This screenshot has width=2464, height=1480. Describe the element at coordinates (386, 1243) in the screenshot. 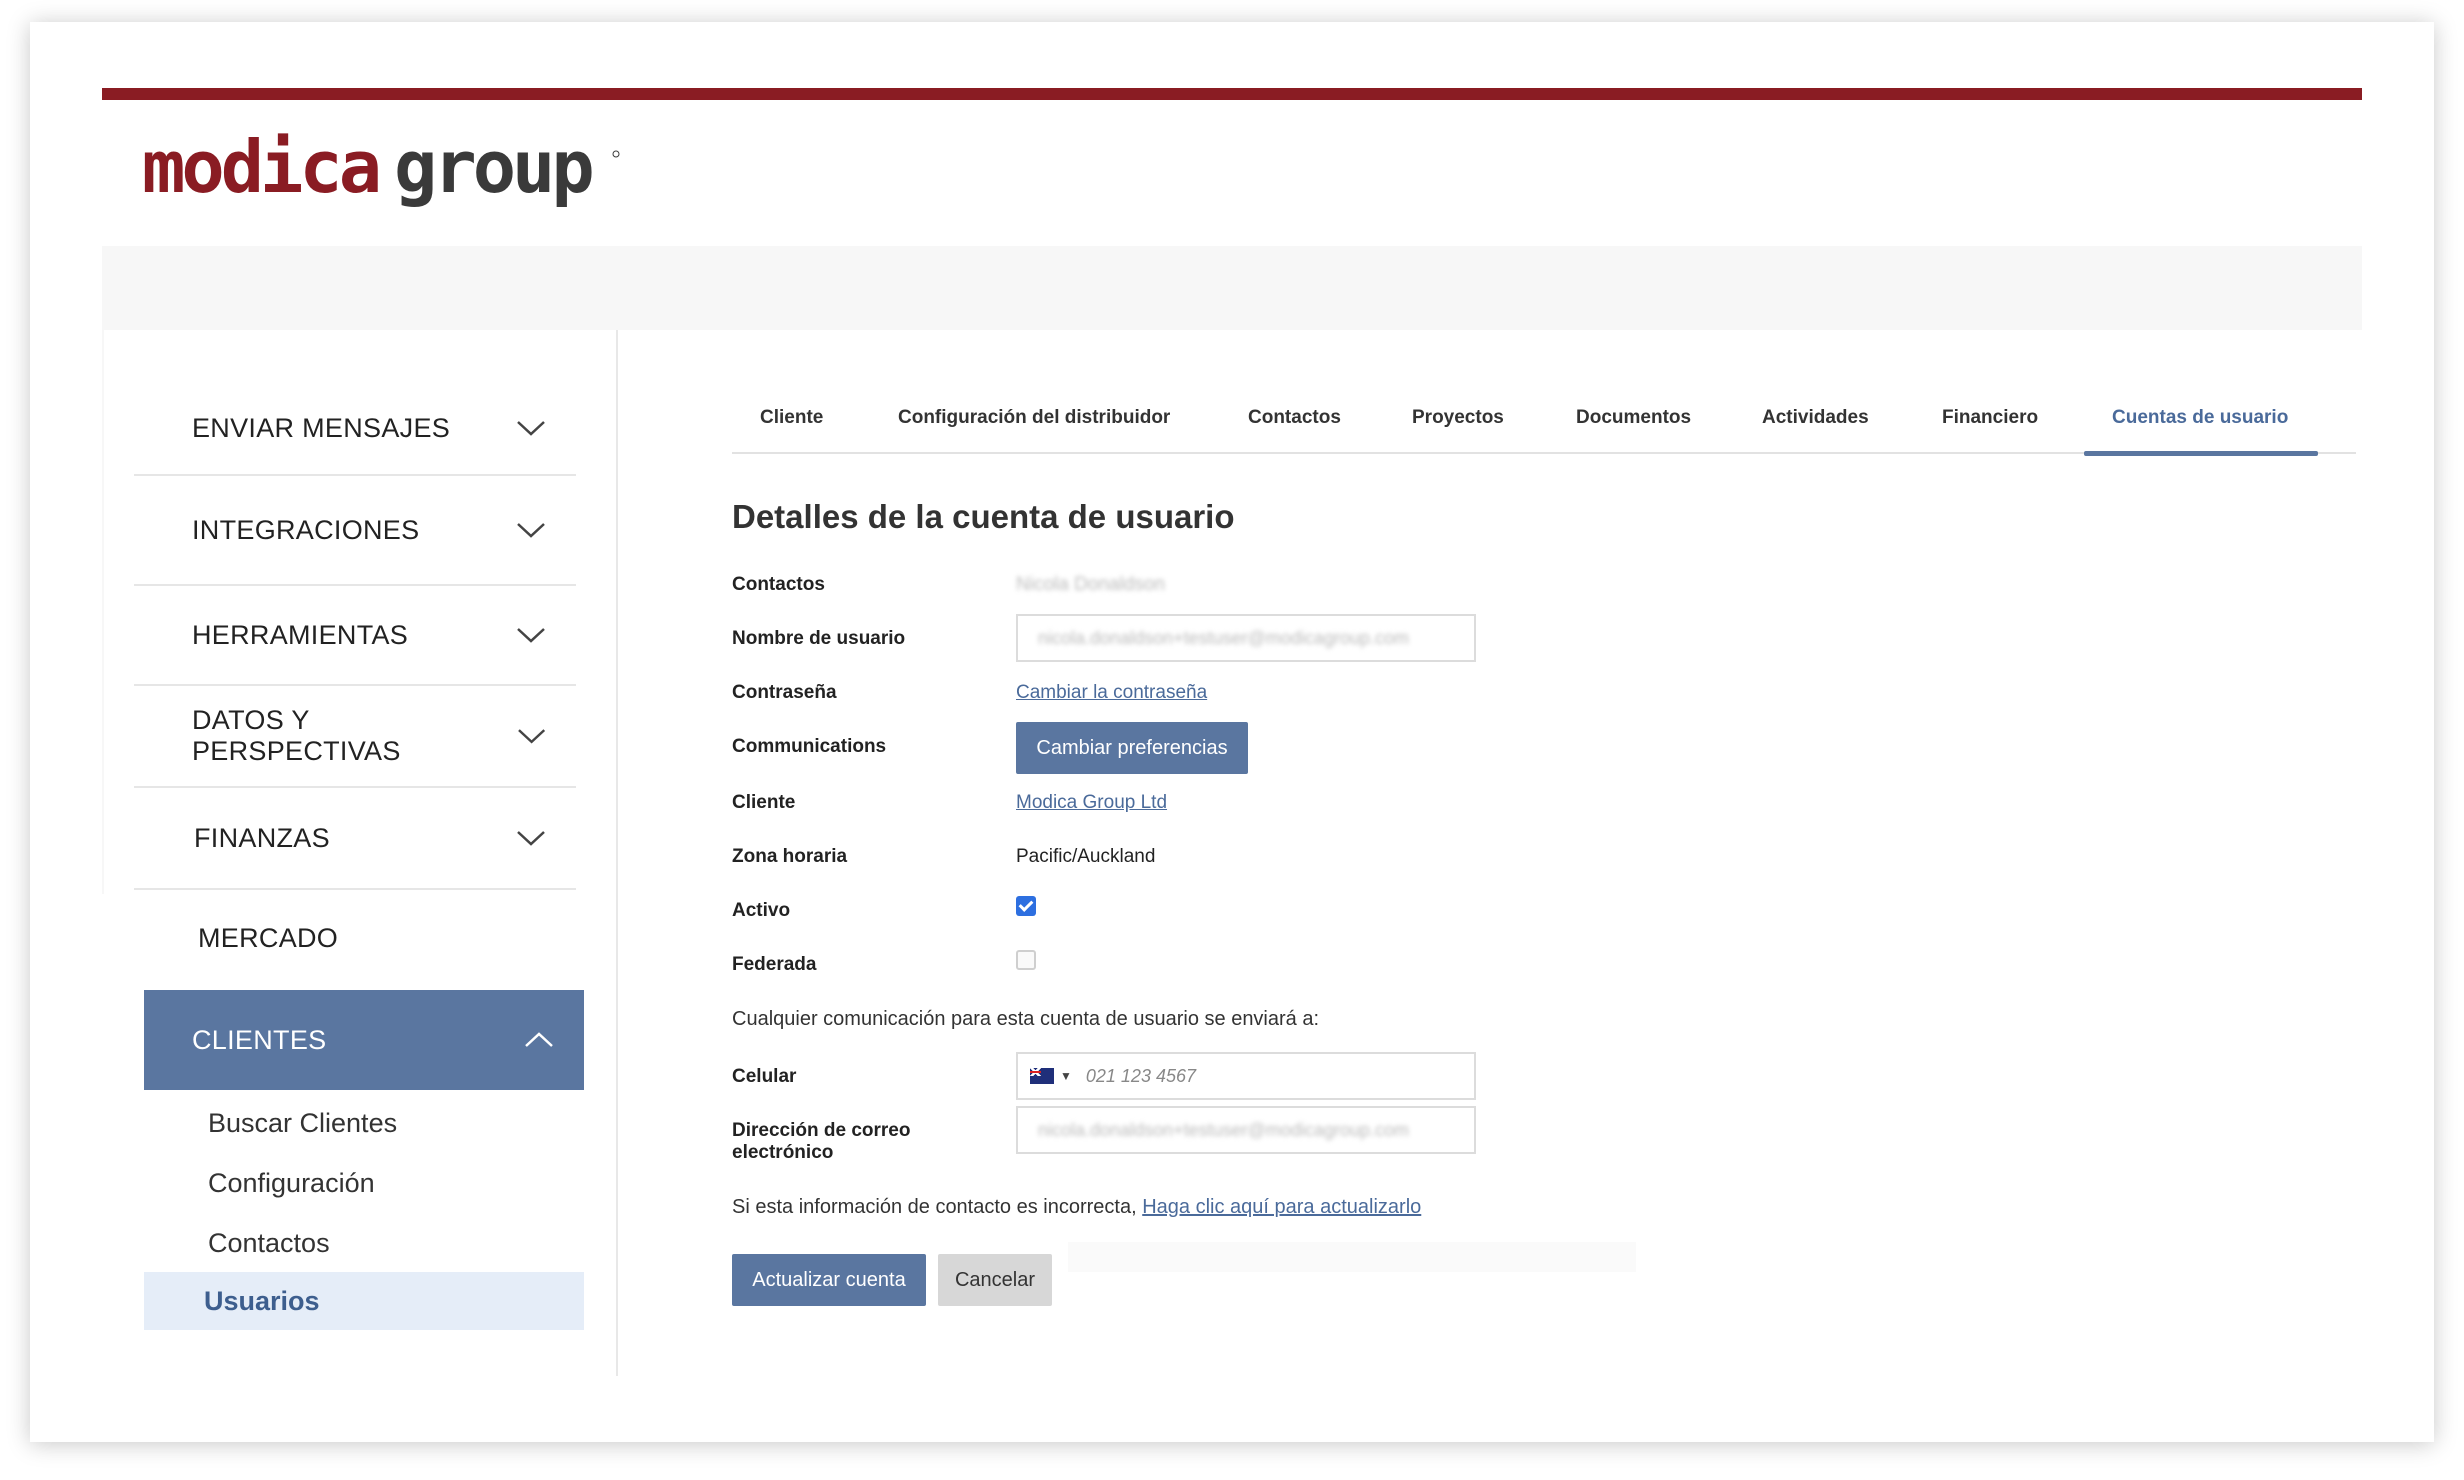

I see `subnav-contactos: Contactos` at that location.